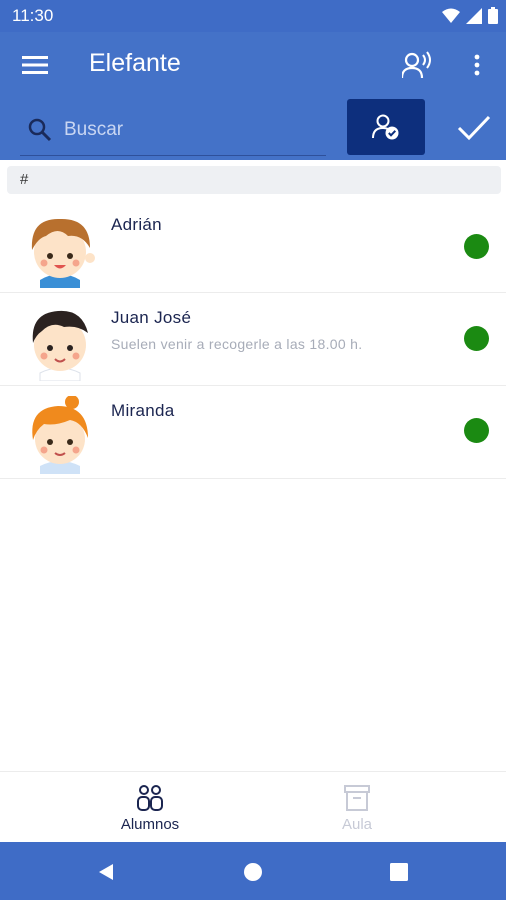 This screenshot has height=900, width=506. Describe the element at coordinates (150, 798) in the screenshot. I see `students-icon` at that location.